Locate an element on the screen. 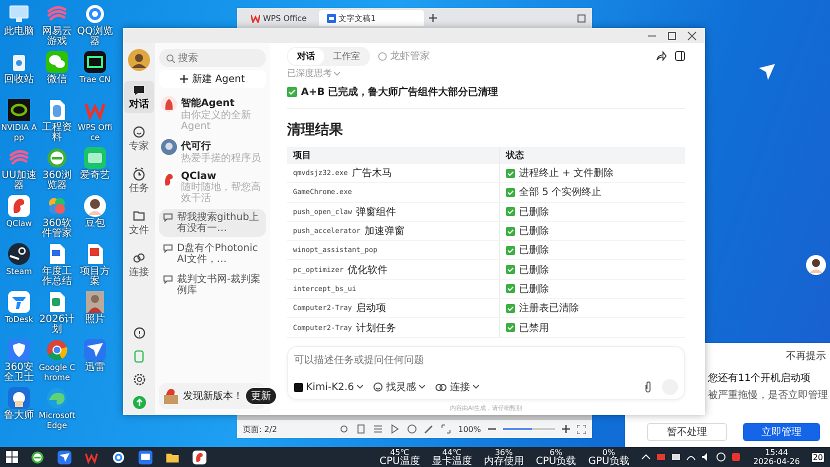  fit-icon is located at coordinates (446, 429).